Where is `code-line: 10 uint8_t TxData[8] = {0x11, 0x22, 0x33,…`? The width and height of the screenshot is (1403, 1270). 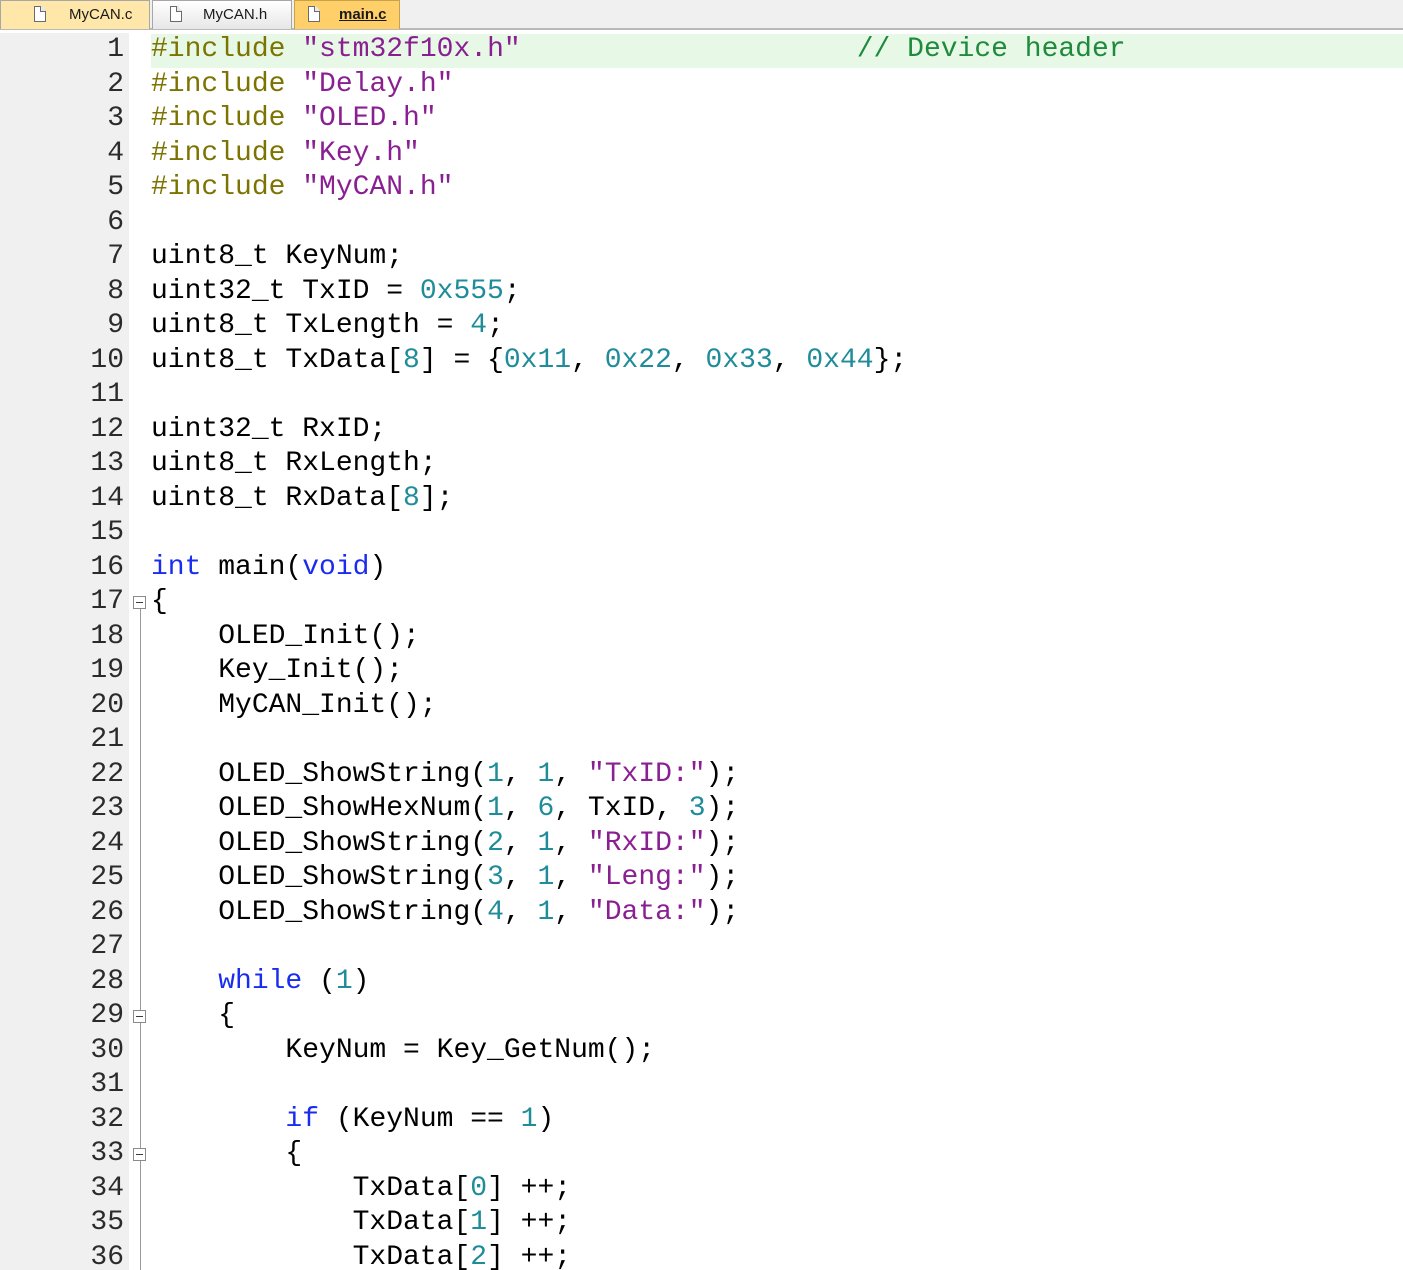 code-line: 10 uint8_t TxData[8] = {0x11, 0x22, 0x33,… is located at coordinates (701, 361).